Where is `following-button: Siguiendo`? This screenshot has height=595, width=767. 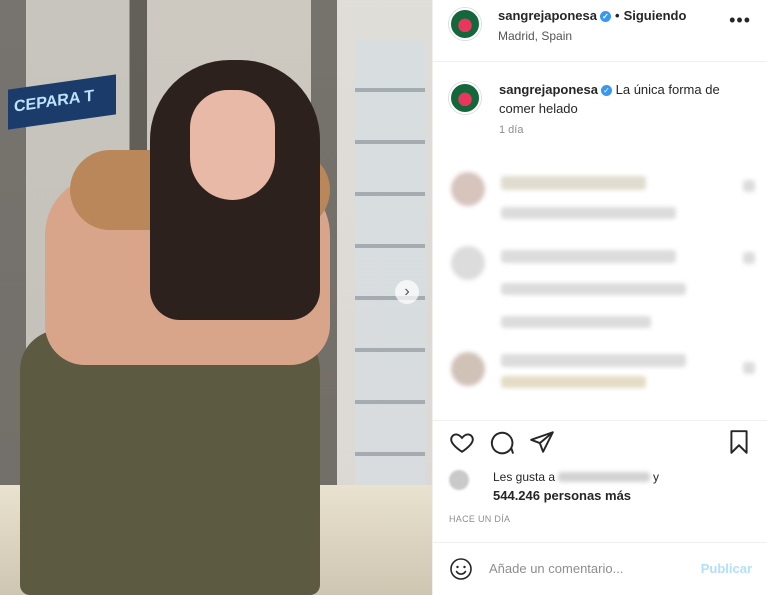
following-button: Siguiendo is located at coordinates (655, 15).